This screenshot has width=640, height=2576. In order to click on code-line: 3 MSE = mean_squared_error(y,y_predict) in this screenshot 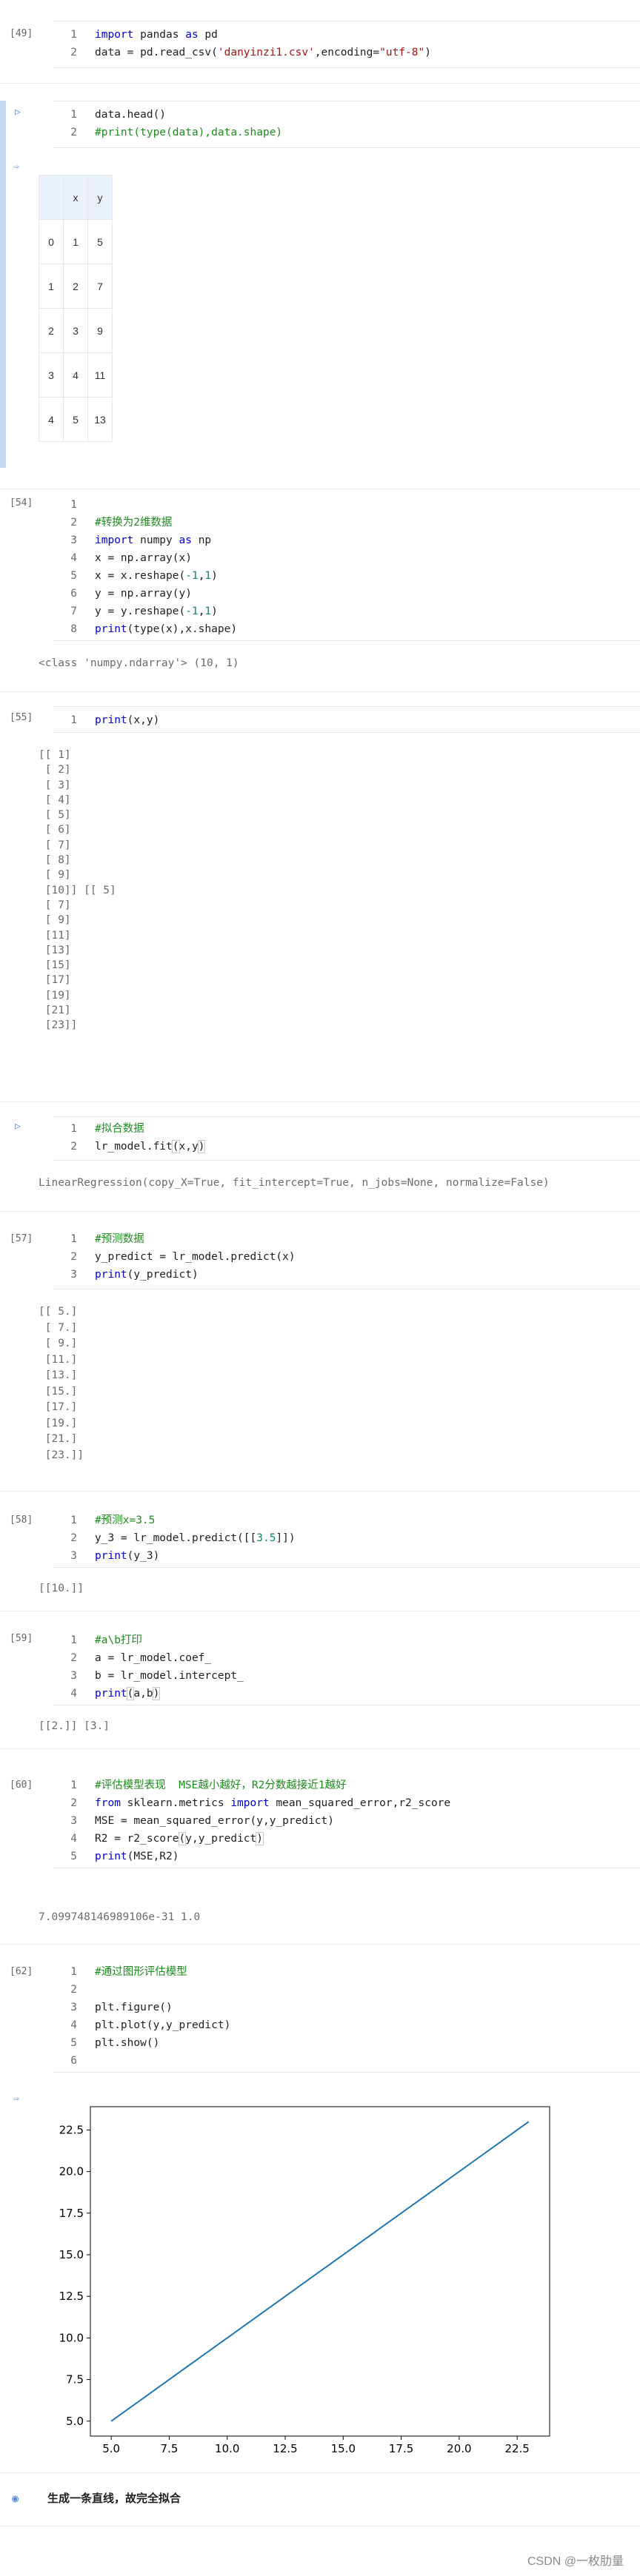, I will do `click(346, 1821)`.